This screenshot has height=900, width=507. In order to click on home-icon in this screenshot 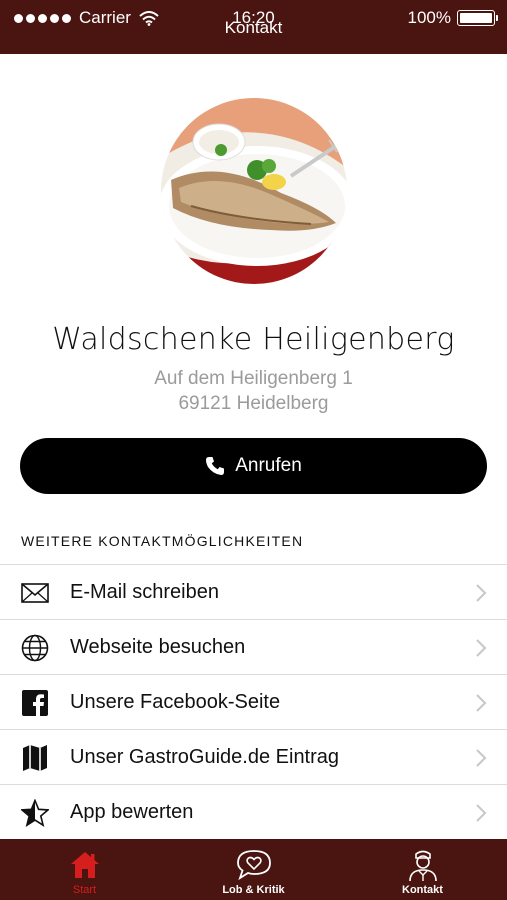, I will do `click(85, 865)`.